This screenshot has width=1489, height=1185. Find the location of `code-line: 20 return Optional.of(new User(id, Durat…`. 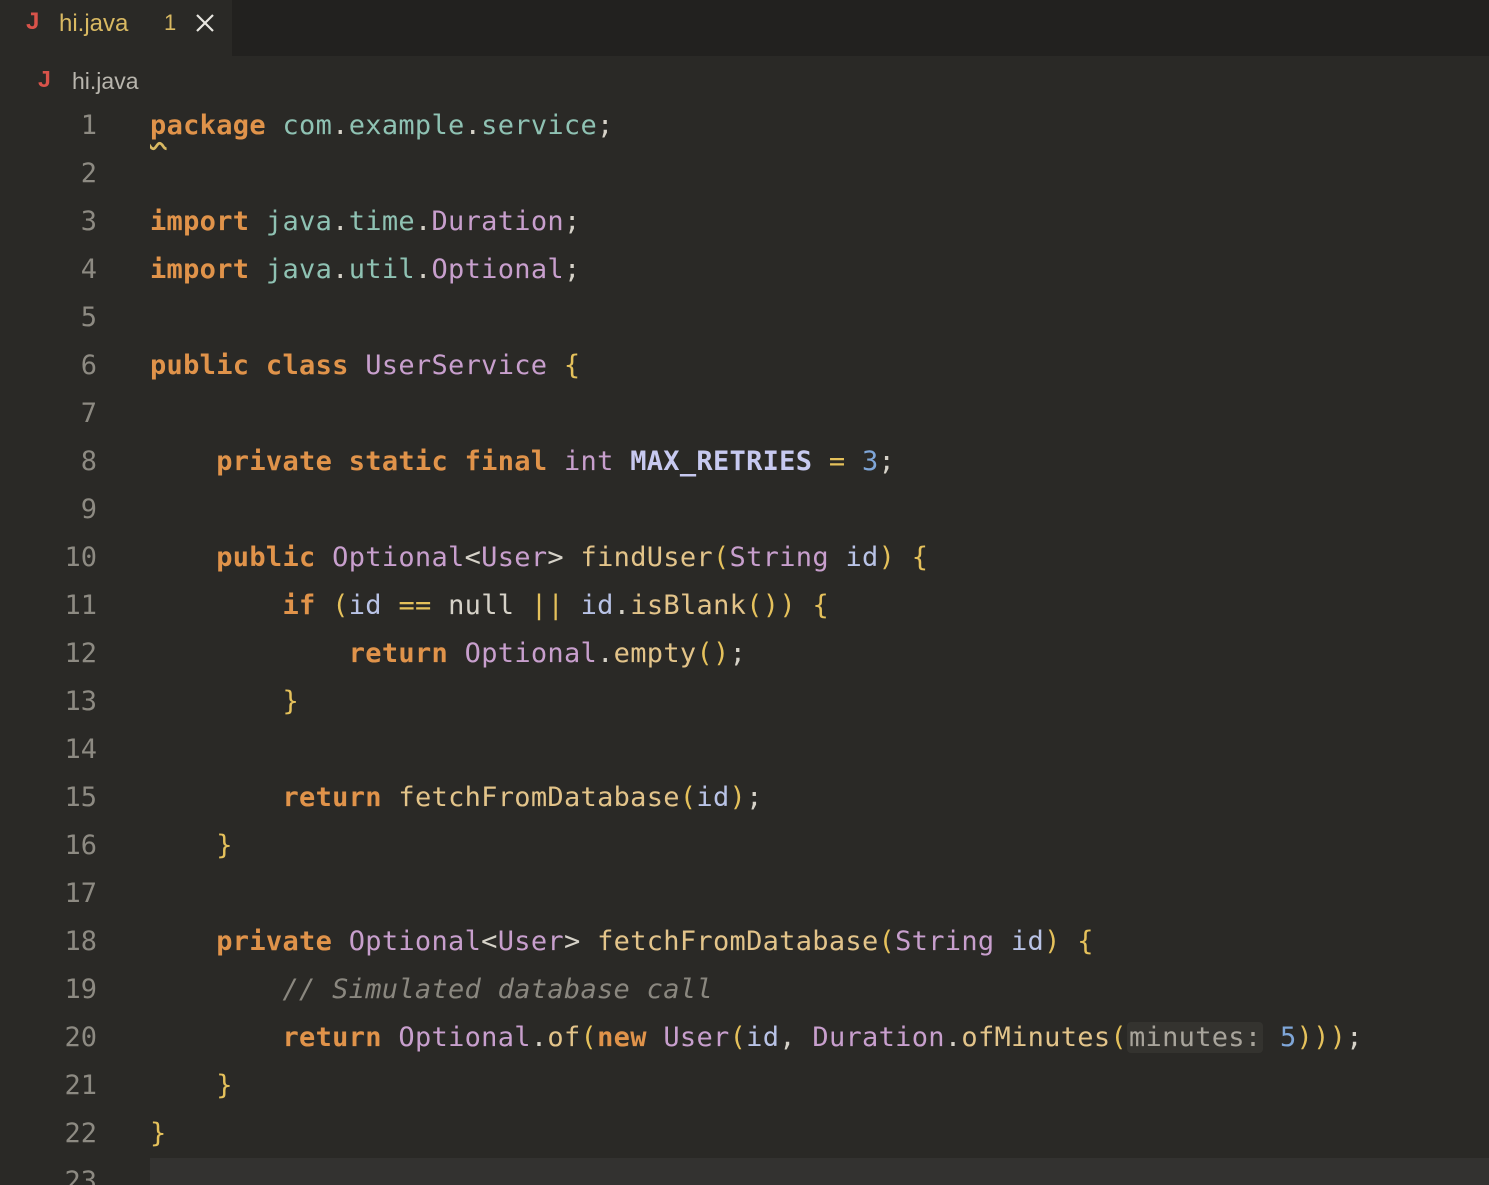

code-line: 20 return Optional.of(new User(id, Durat… is located at coordinates (744, 1038).